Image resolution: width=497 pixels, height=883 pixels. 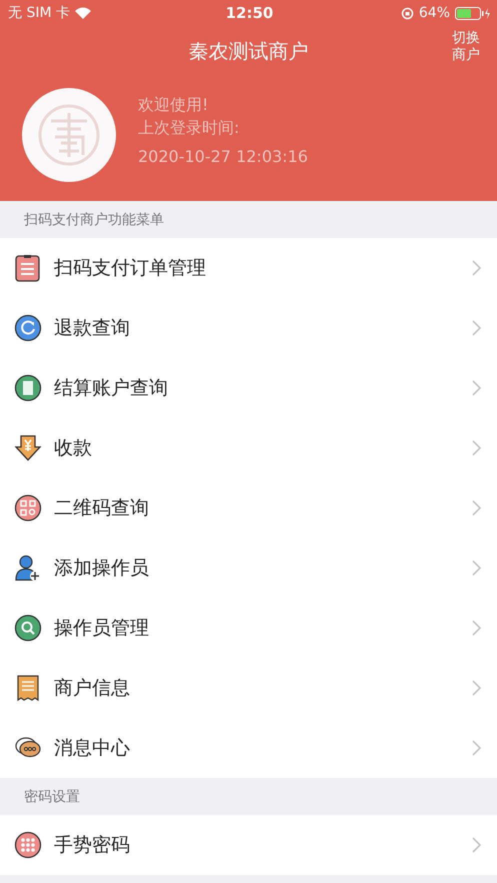 I want to click on menu-item: 操作员管理, so click(x=248, y=628).